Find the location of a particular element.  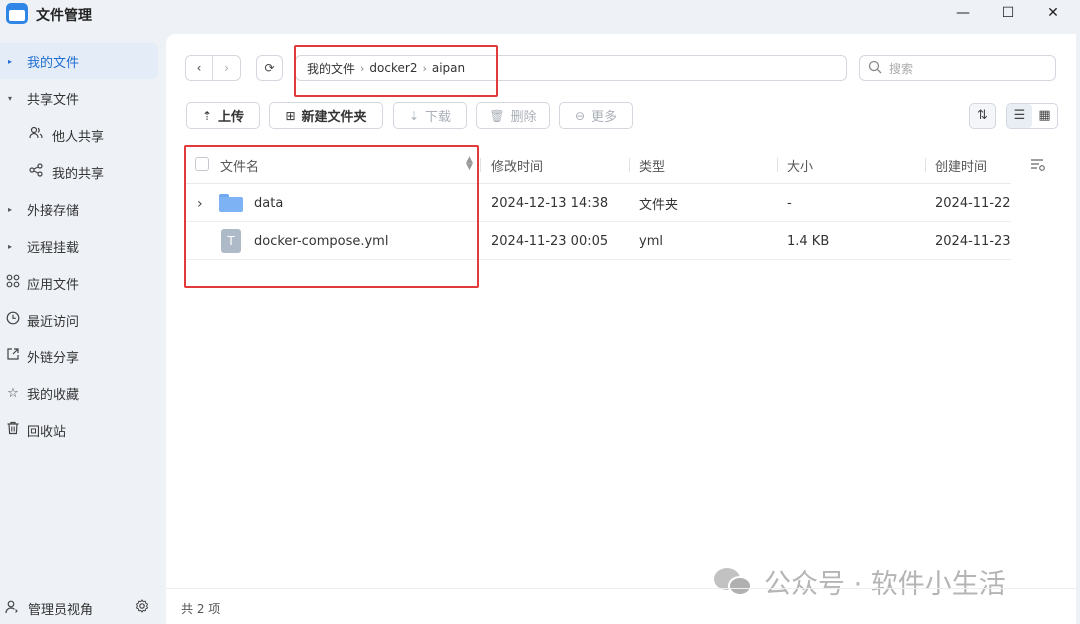

sidebar-item-label: 回收站 is located at coordinates (47, 432).